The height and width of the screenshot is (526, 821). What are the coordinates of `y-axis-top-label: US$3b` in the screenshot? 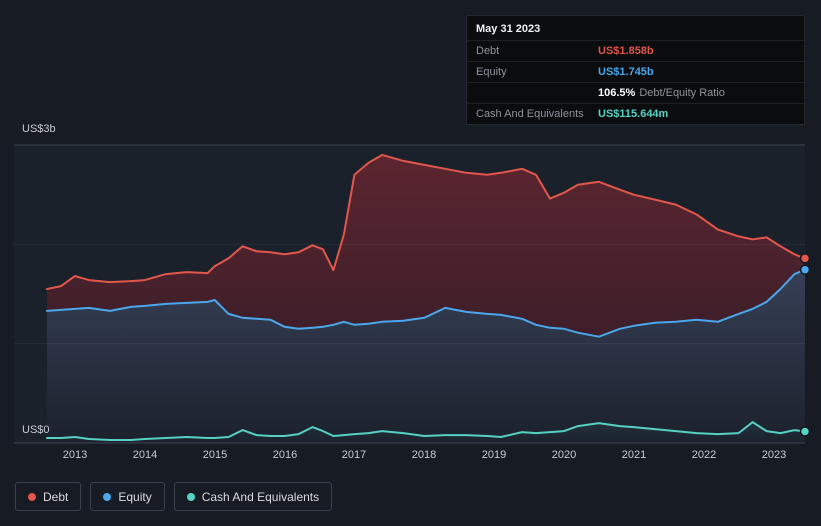 It's located at (39, 129).